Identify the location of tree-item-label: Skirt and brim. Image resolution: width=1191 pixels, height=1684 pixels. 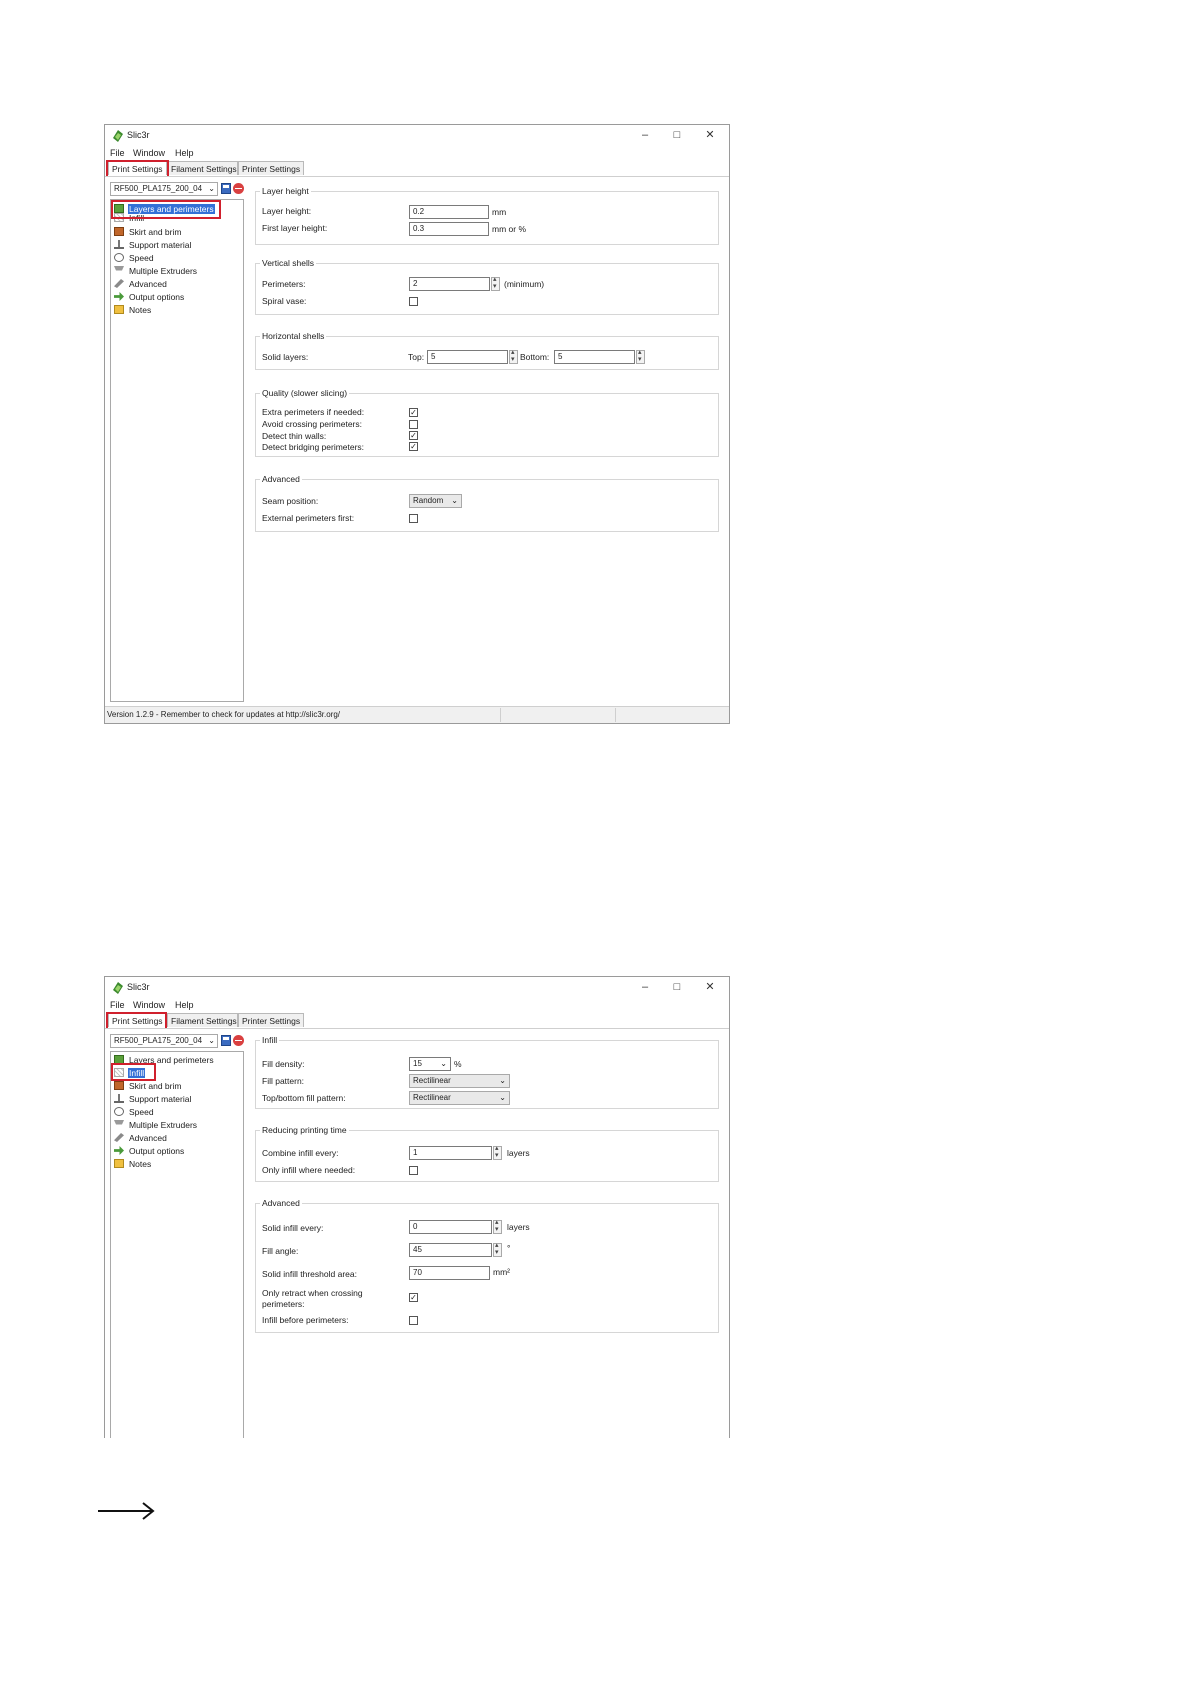
(155, 1086).